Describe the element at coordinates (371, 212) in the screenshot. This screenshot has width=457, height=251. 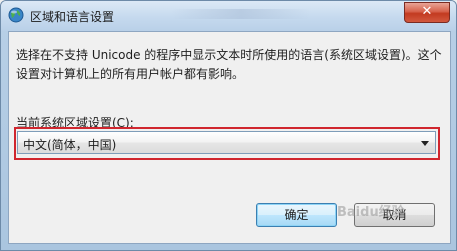
I see `watermark: Baidu经验` at that location.